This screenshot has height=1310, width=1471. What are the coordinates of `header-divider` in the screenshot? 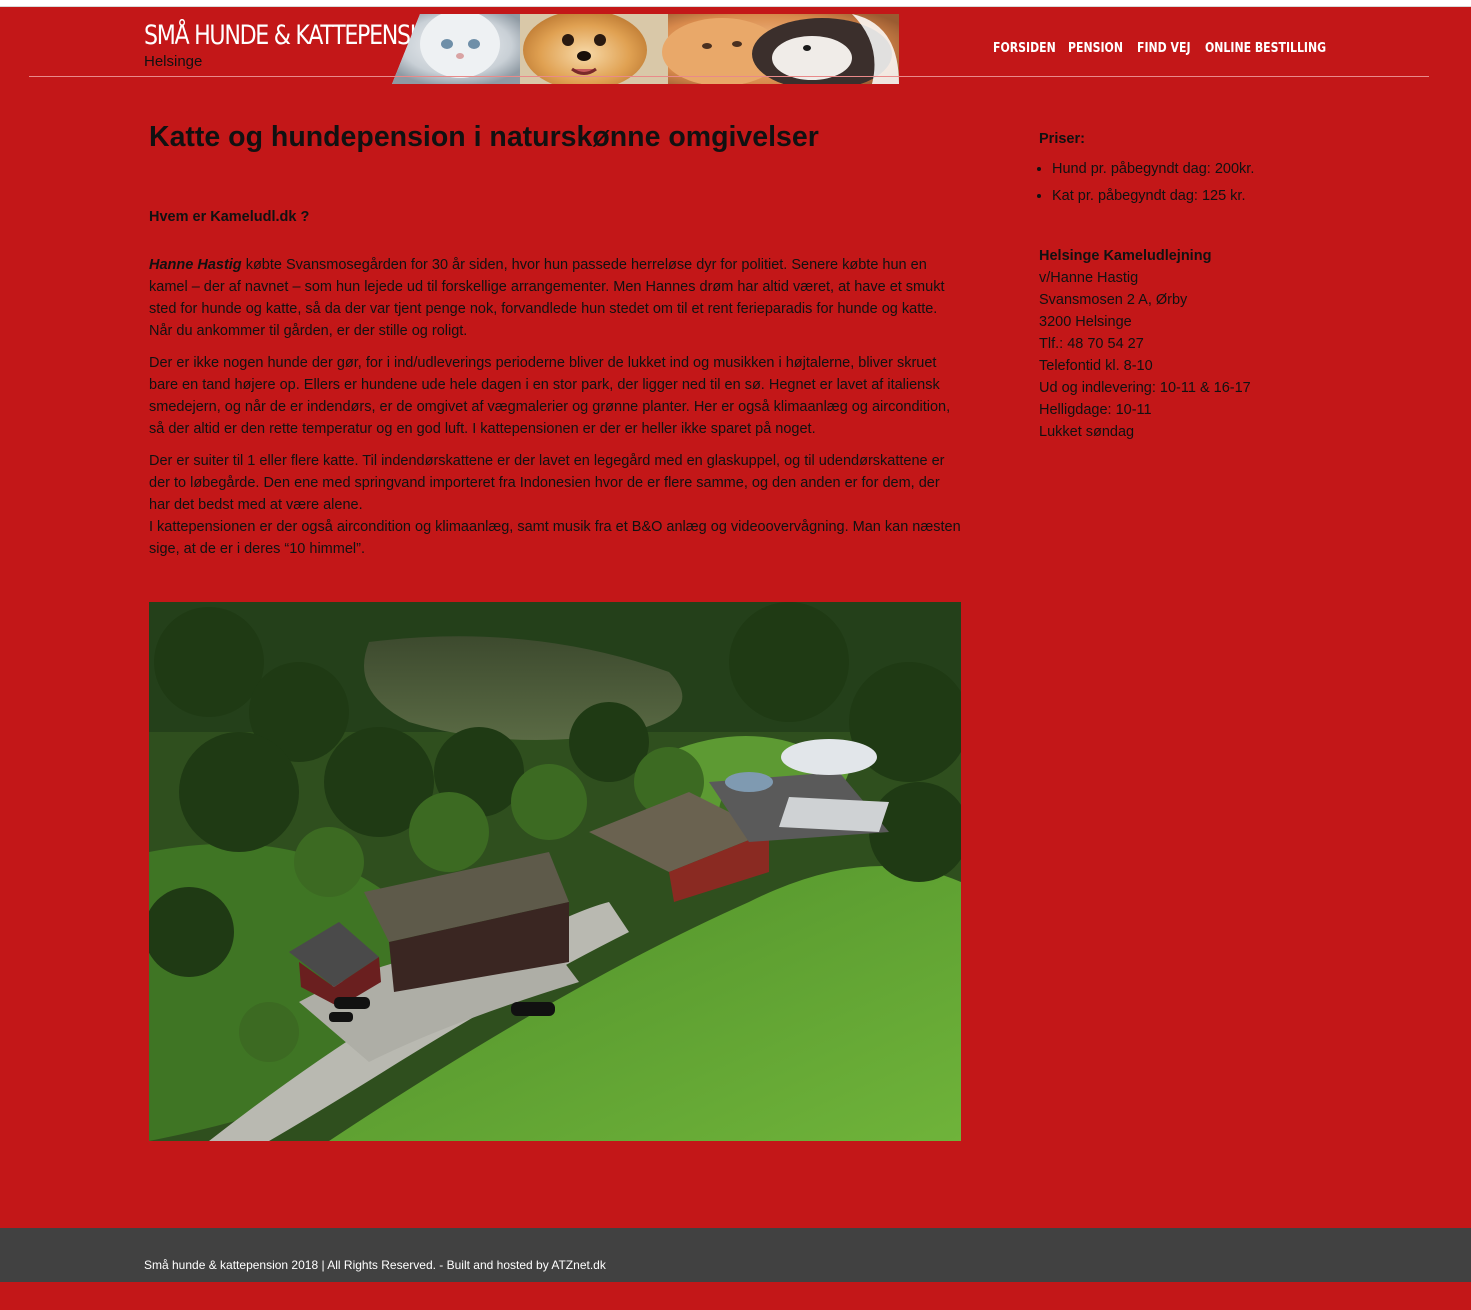 It's located at (729, 76).